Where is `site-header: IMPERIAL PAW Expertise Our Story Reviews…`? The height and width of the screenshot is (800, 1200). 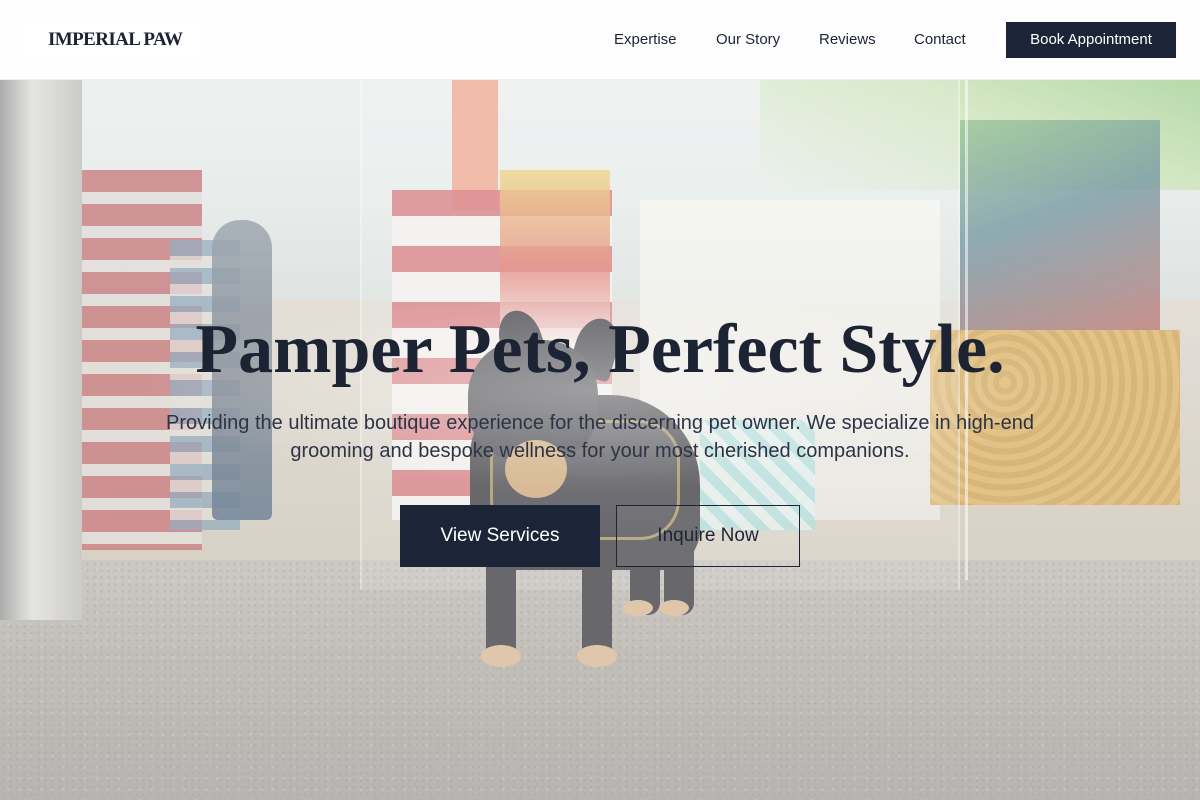
site-header: IMPERIAL PAW Expertise Our Story Reviews… is located at coordinates (600, 40).